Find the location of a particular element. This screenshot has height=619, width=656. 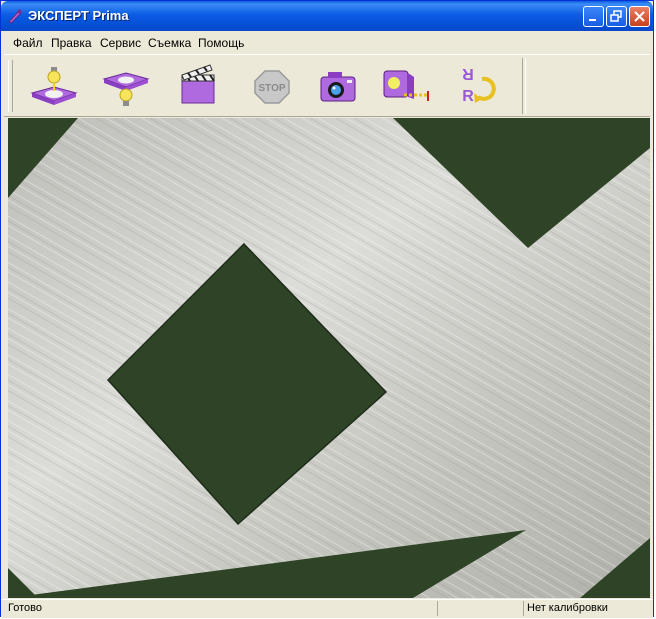

lamp-bottom-icon is located at coordinates (126, 89).